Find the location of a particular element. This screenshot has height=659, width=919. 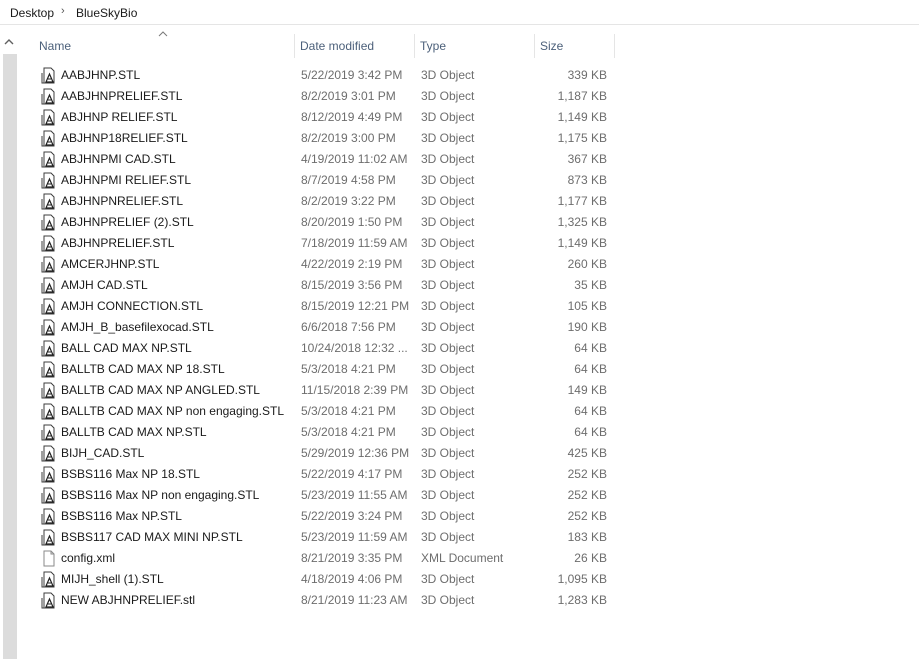

xml-file-icon is located at coordinates (49, 558).